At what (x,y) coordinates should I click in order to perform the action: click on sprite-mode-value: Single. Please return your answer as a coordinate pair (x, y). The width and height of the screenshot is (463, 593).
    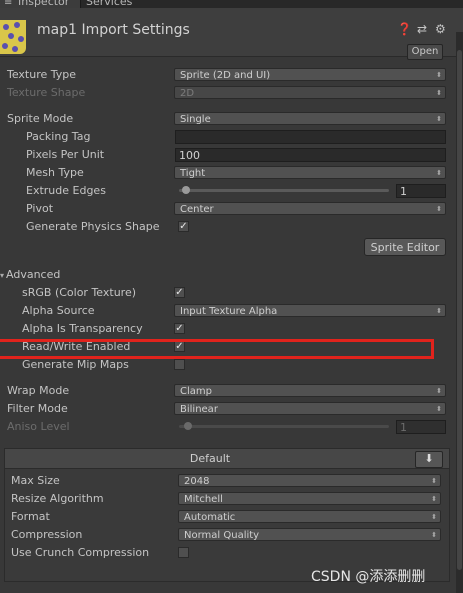
    Looking at the image, I should click on (195, 119).